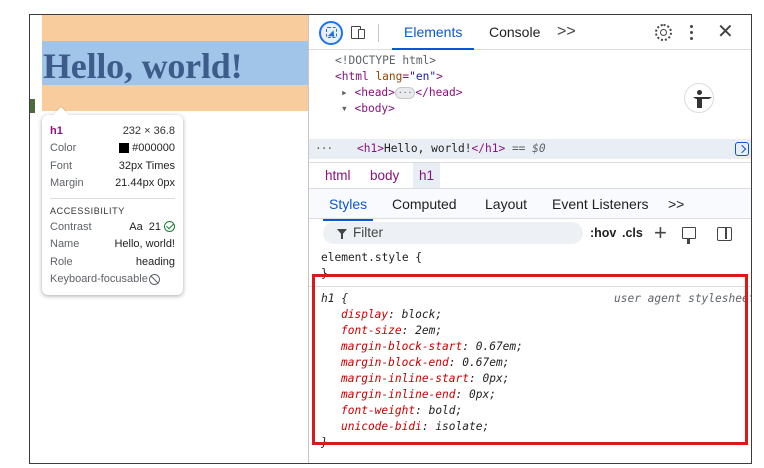 Image resolution: width=764 pixels, height=468 pixels. What do you see at coordinates (169, 227) in the screenshot?
I see `check-icon` at bounding box center [169, 227].